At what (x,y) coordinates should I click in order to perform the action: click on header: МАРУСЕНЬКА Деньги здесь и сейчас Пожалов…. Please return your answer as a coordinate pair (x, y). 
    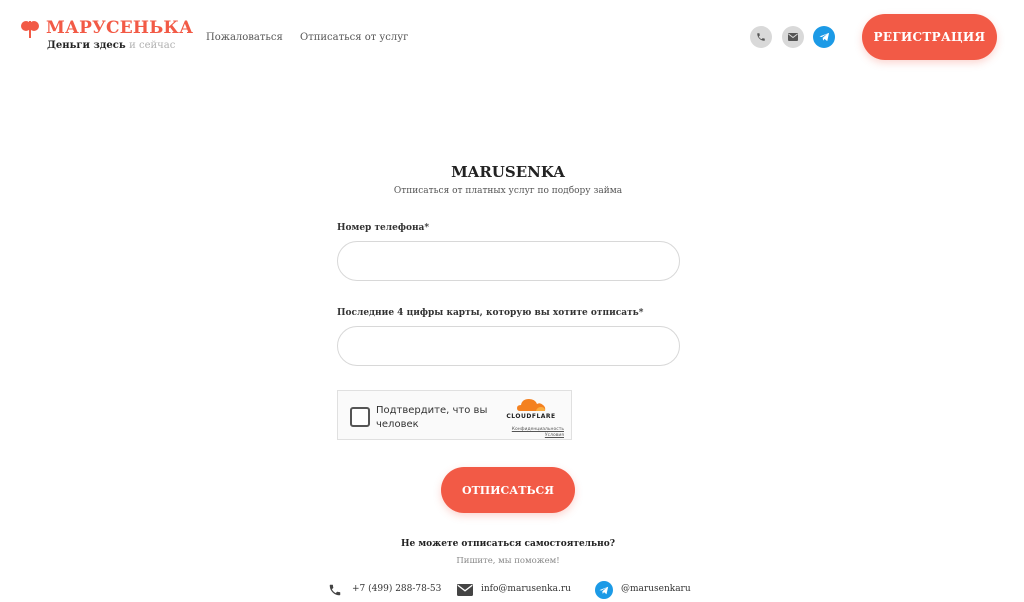
    Looking at the image, I should click on (512, 40).